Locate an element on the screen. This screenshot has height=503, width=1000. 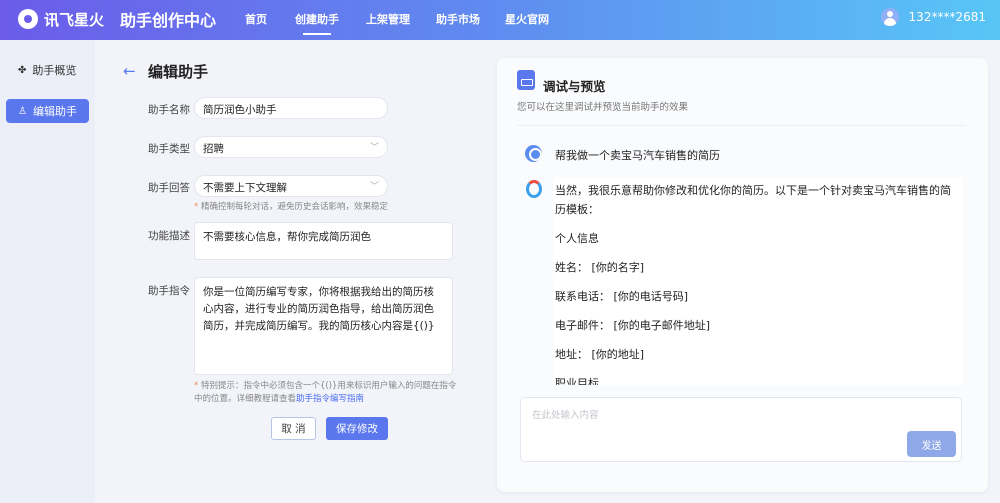
bot-line: 联系电话： [你的电话号码] is located at coordinates (622, 296).